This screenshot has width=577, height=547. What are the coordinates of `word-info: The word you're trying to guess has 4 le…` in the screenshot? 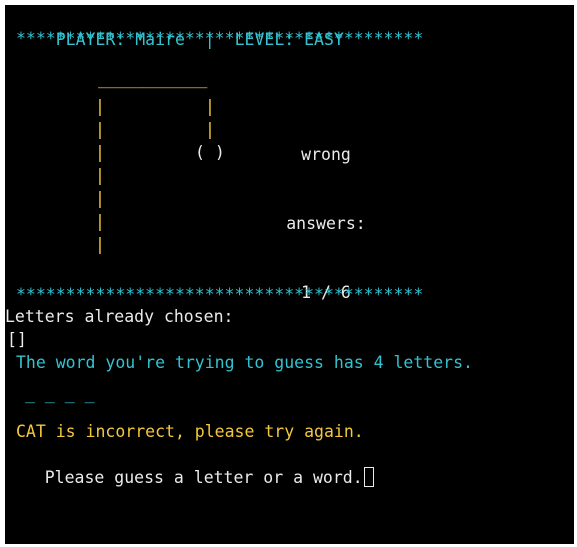 It's located at (244, 362).